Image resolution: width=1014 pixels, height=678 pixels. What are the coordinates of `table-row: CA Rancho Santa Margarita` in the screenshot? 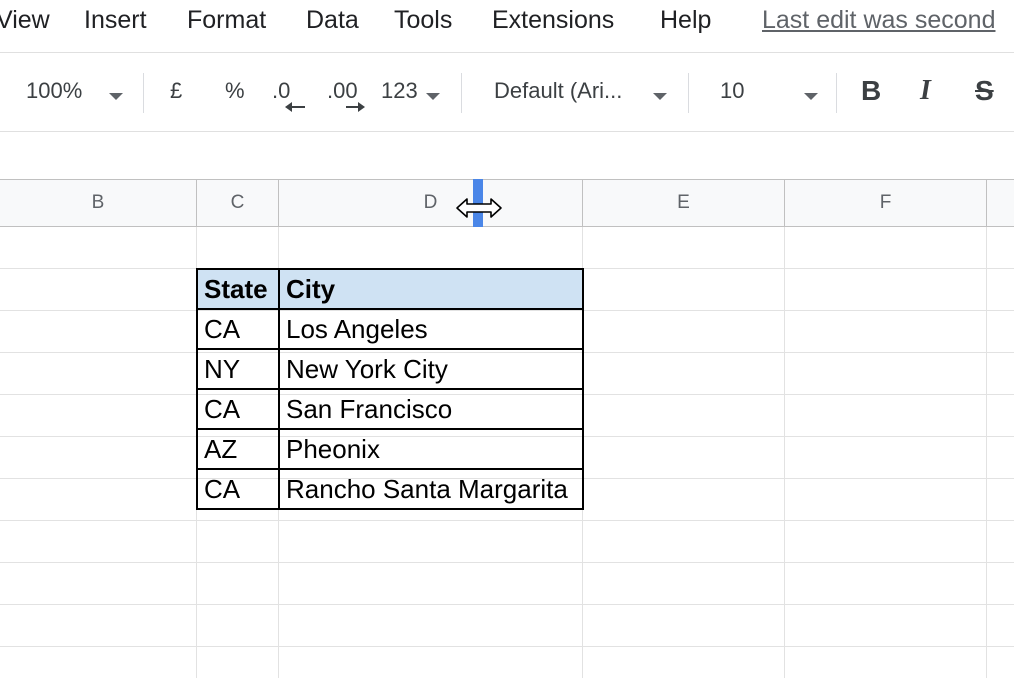 It's located at (390, 489).